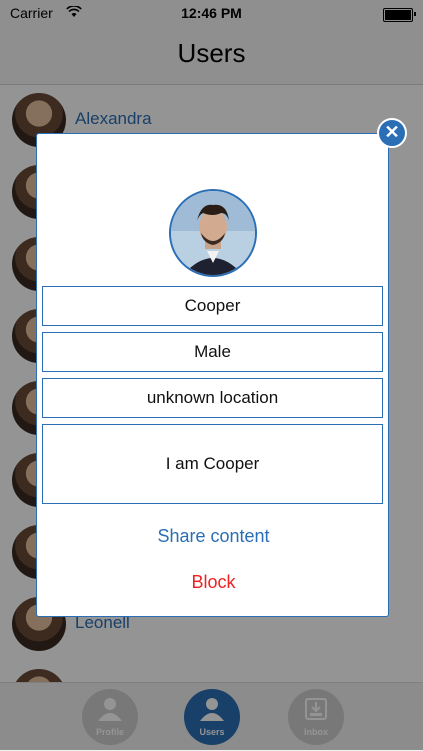 The height and width of the screenshot is (751, 423). I want to click on block-button: Block, so click(213, 582).